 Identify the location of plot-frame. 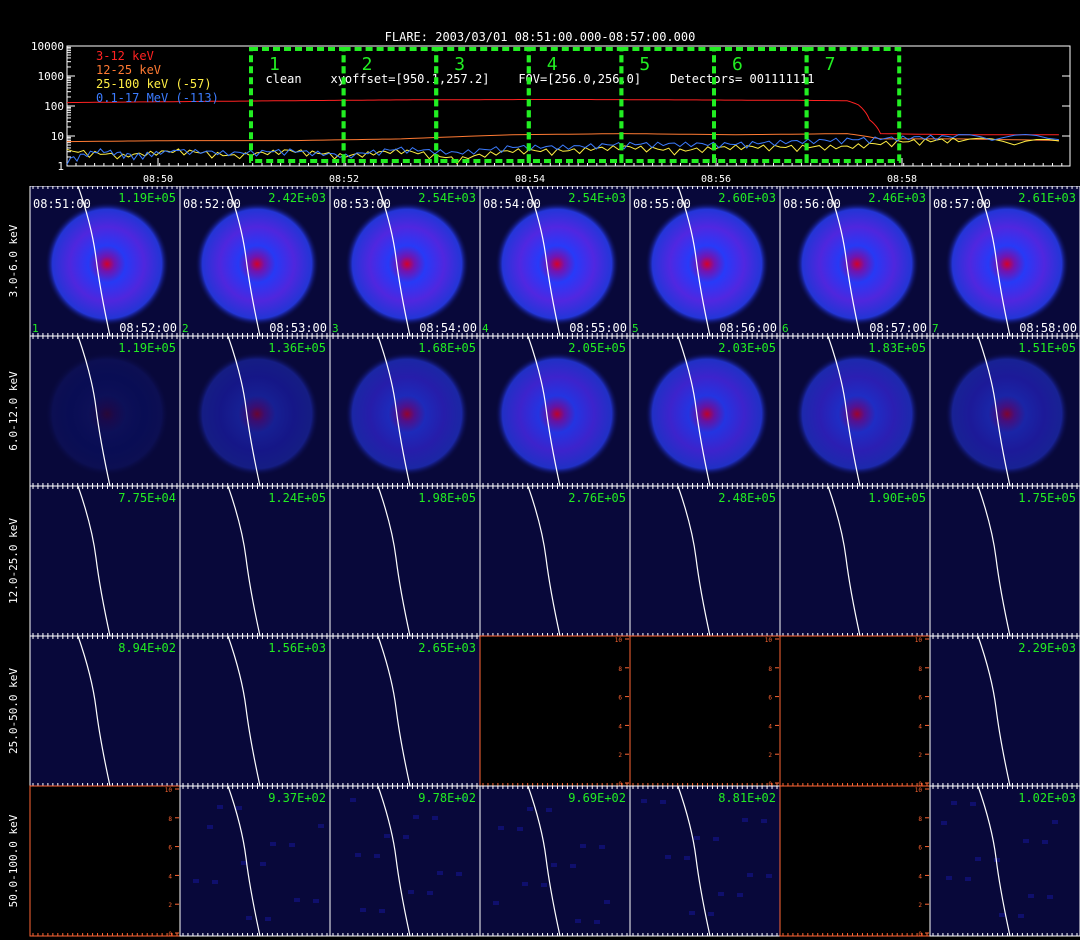
(568, 106).